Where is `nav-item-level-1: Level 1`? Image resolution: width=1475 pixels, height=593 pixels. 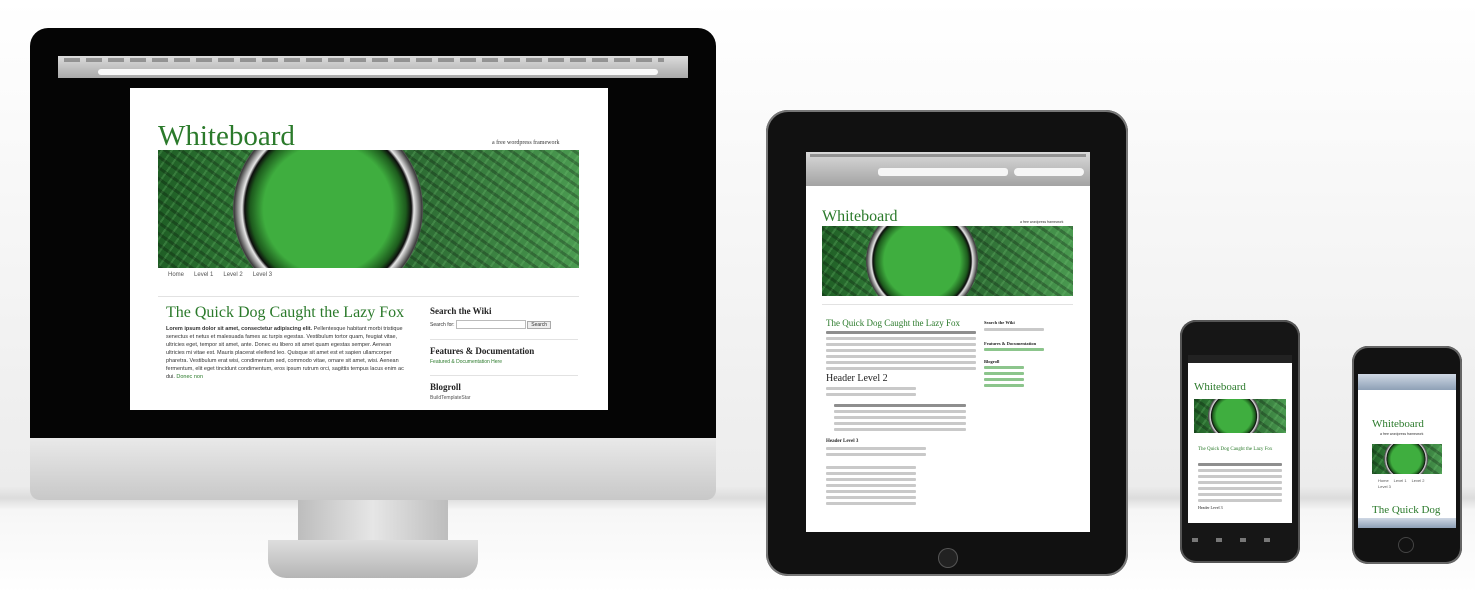
nav-item-level-1: Level 1 is located at coordinates (203, 275).